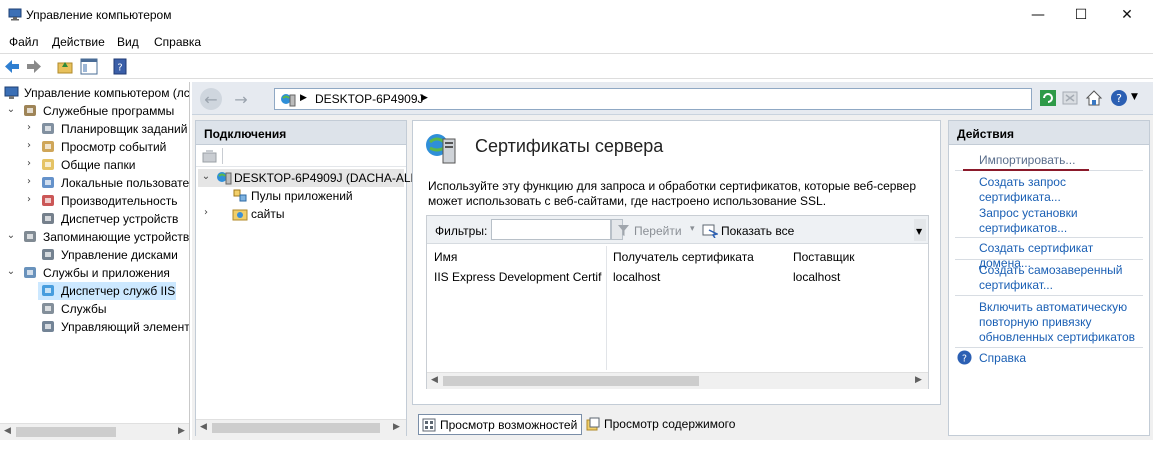 This screenshot has width=1153, height=469. I want to click on forward-arrow-icon, so click(34, 66).